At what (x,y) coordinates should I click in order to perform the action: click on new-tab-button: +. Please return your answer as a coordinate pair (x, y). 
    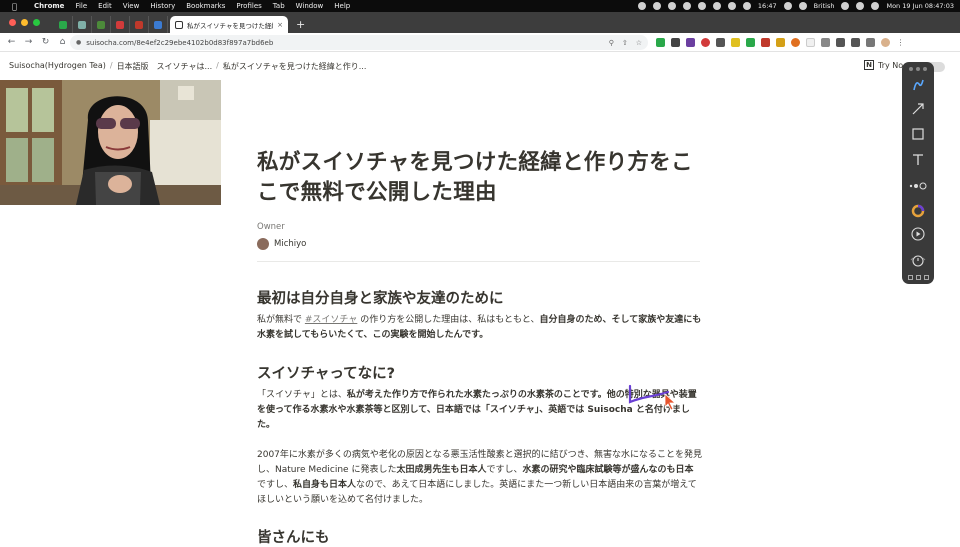
    Looking at the image, I should click on (300, 24).